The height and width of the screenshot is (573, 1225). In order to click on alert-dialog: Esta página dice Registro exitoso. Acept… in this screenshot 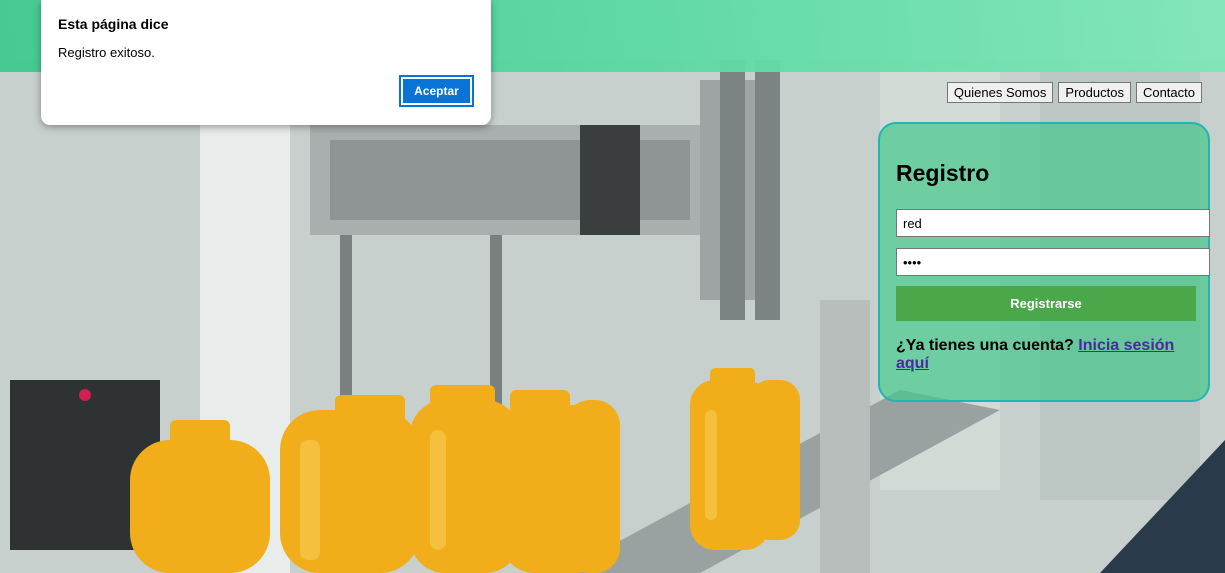, I will do `click(266, 62)`.